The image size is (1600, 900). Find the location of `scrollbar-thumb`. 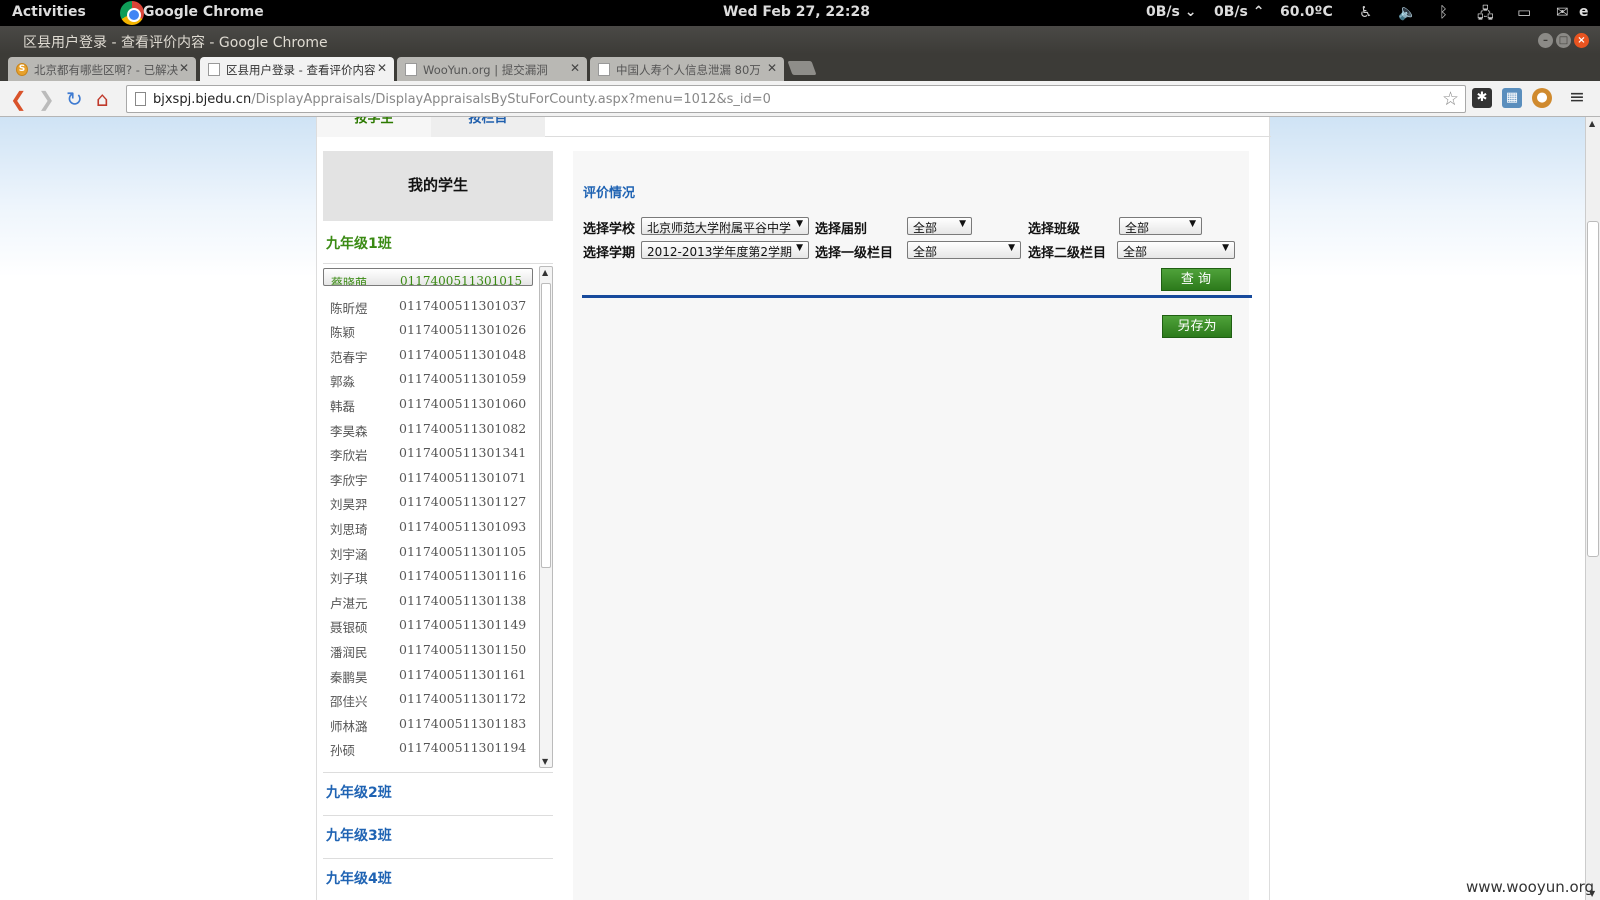

scrollbar-thumb is located at coordinates (546, 425).